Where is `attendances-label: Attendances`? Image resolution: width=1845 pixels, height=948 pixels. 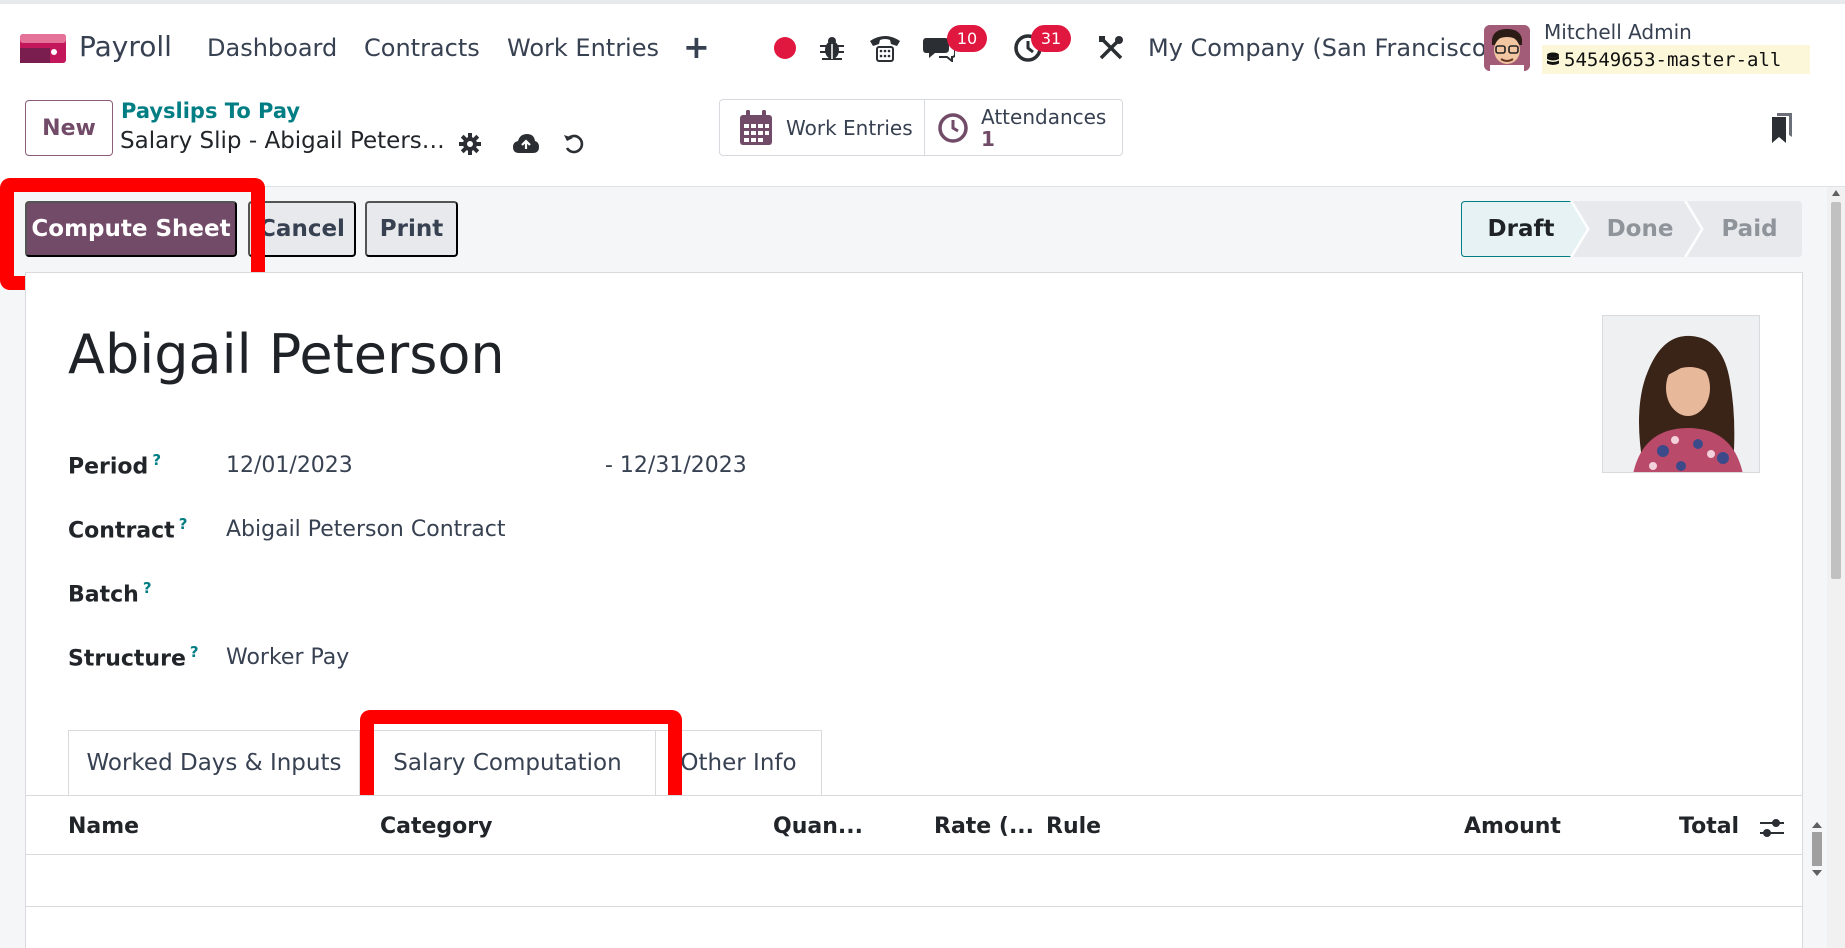
attendances-label: Attendances is located at coordinates (1044, 116).